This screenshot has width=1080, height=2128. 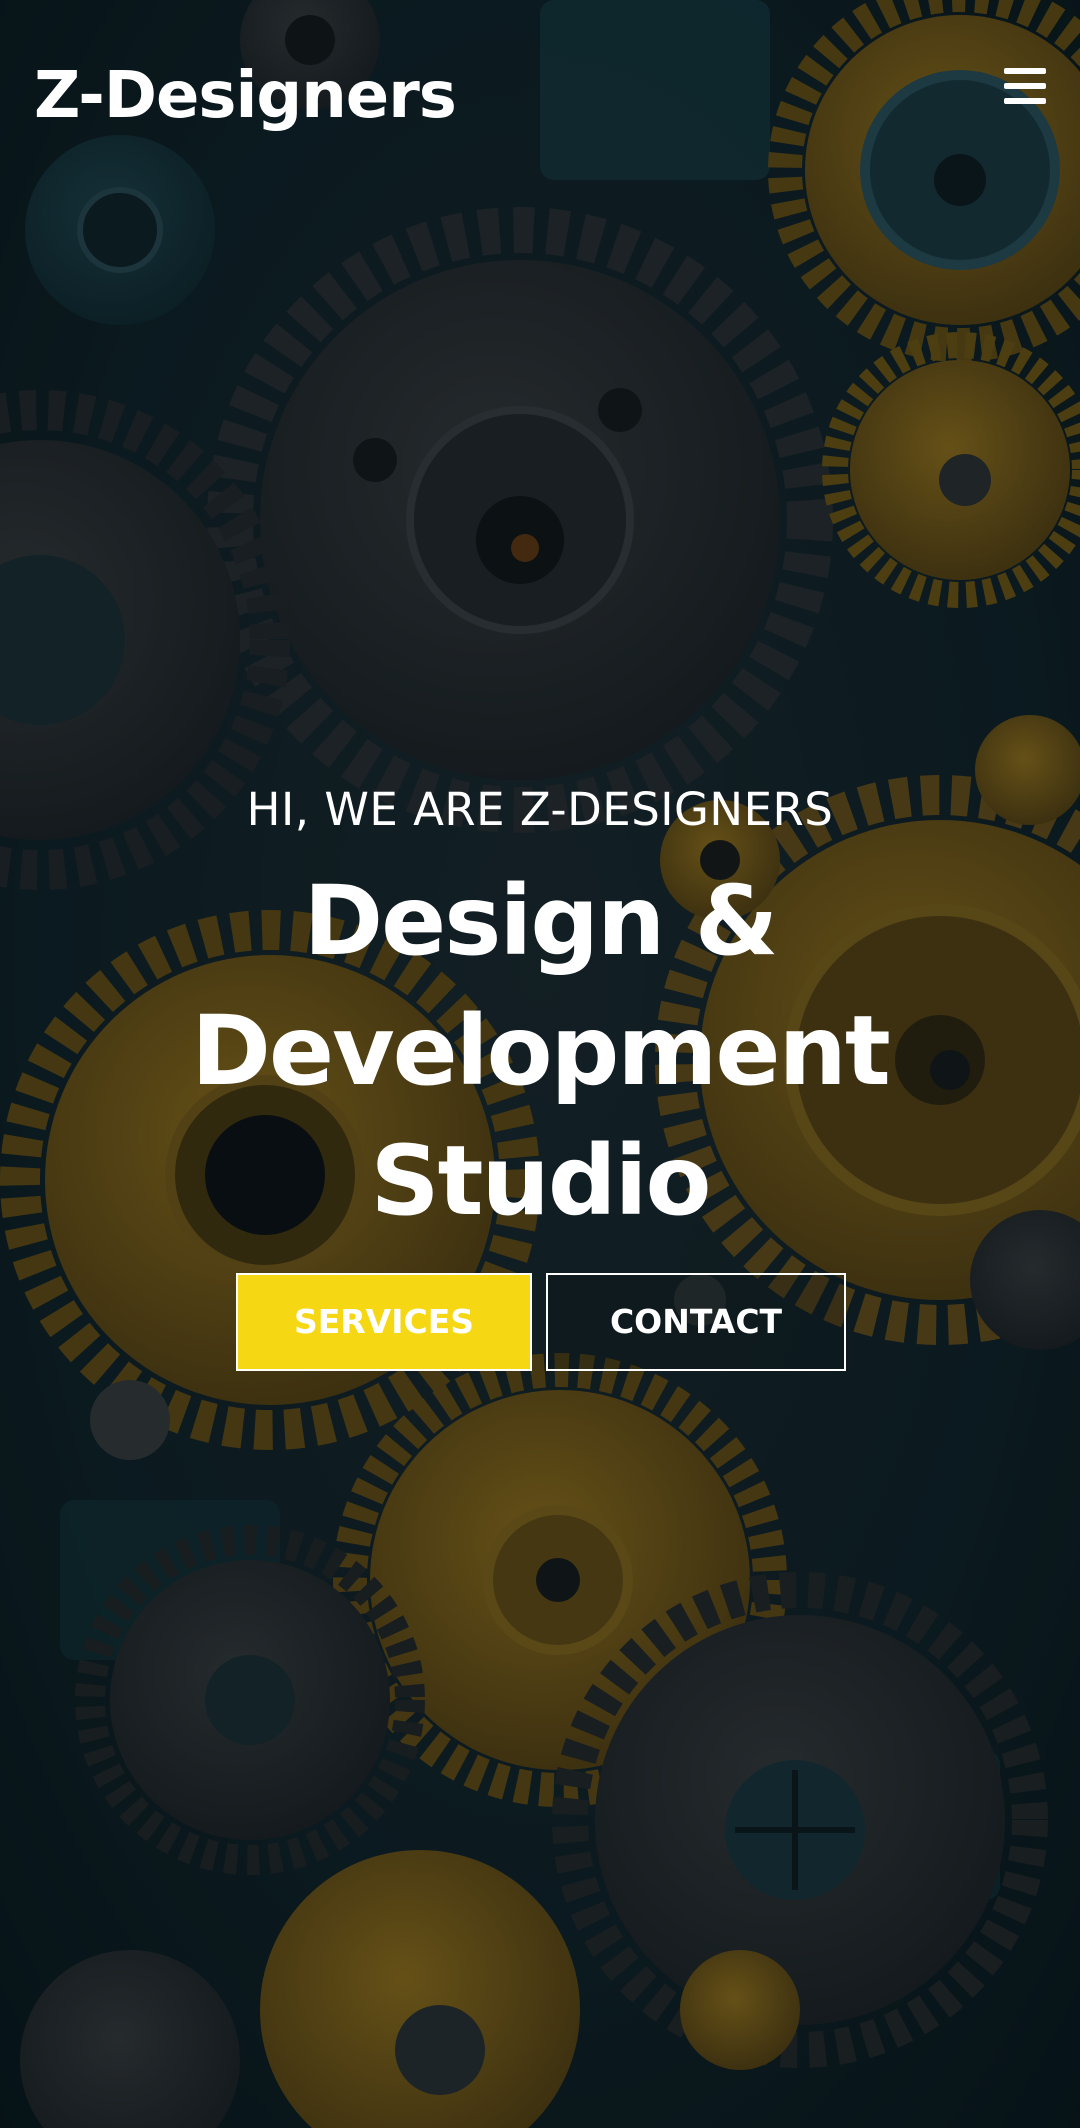 What do you see at coordinates (384, 1322) in the screenshot?
I see `services-button: SERVICES` at bounding box center [384, 1322].